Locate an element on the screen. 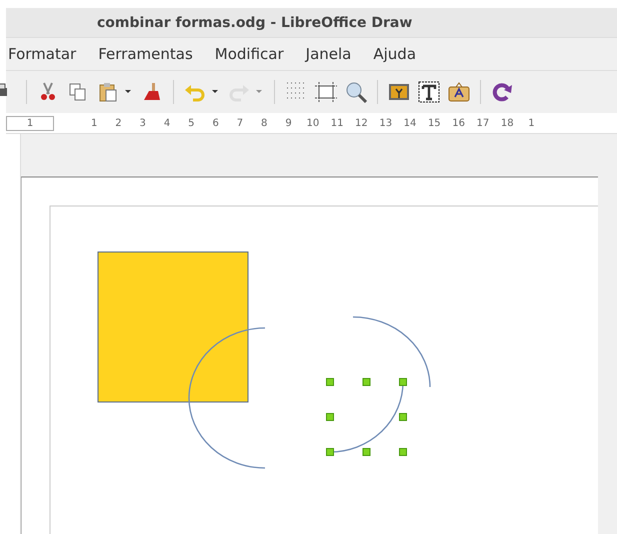 This screenshot has height=534, width=617. ruler-number: 15 is located at coordinates (434, 123).